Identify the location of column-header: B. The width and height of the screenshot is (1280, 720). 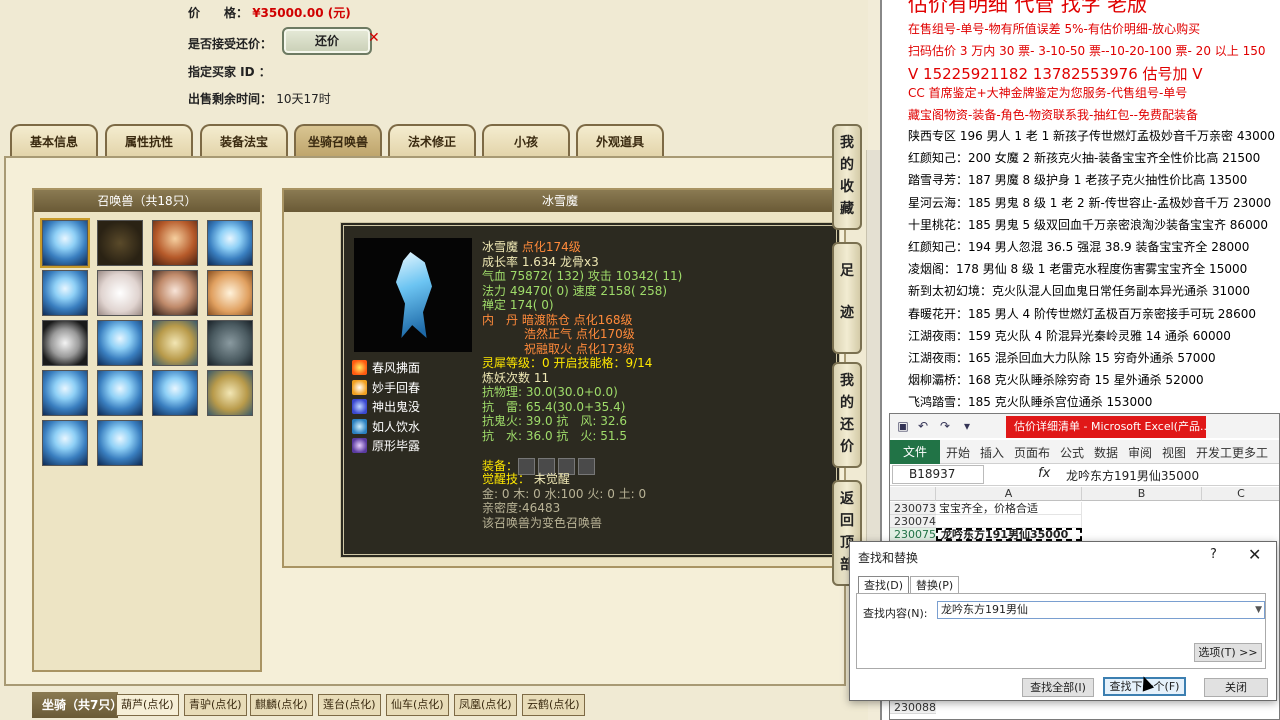
(1142, 494).